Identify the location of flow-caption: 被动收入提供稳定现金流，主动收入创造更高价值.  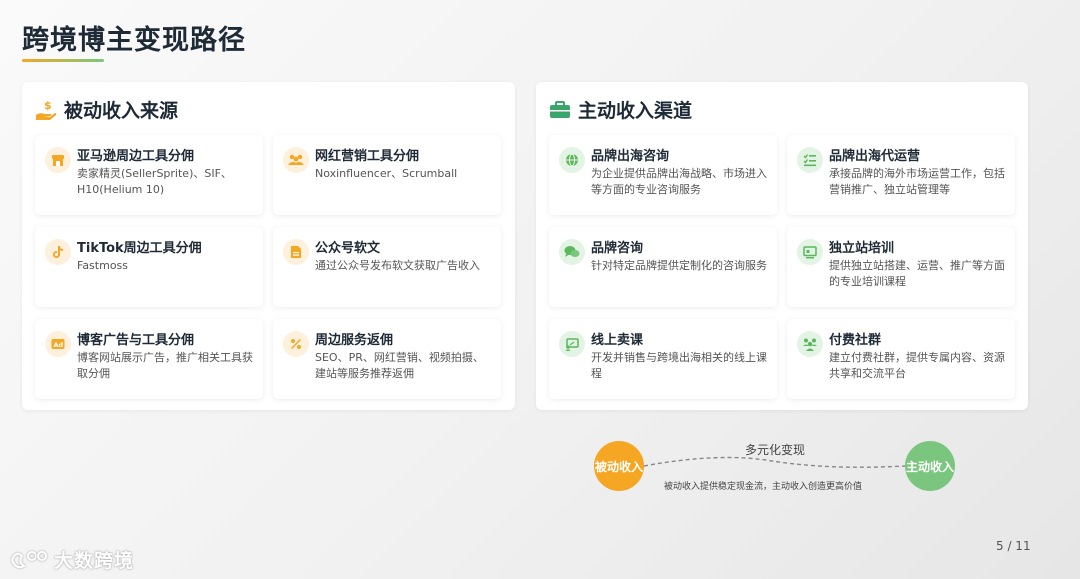
(763, 487).